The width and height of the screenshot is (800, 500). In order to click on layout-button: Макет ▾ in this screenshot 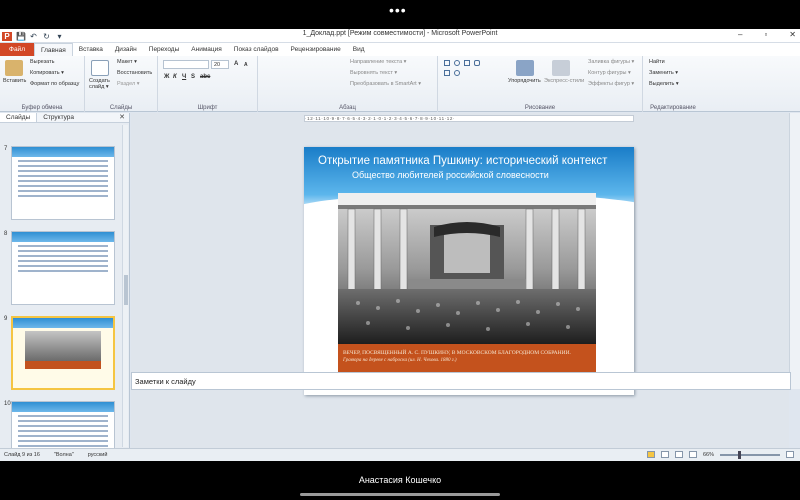, I will do `click(127, 62)`.